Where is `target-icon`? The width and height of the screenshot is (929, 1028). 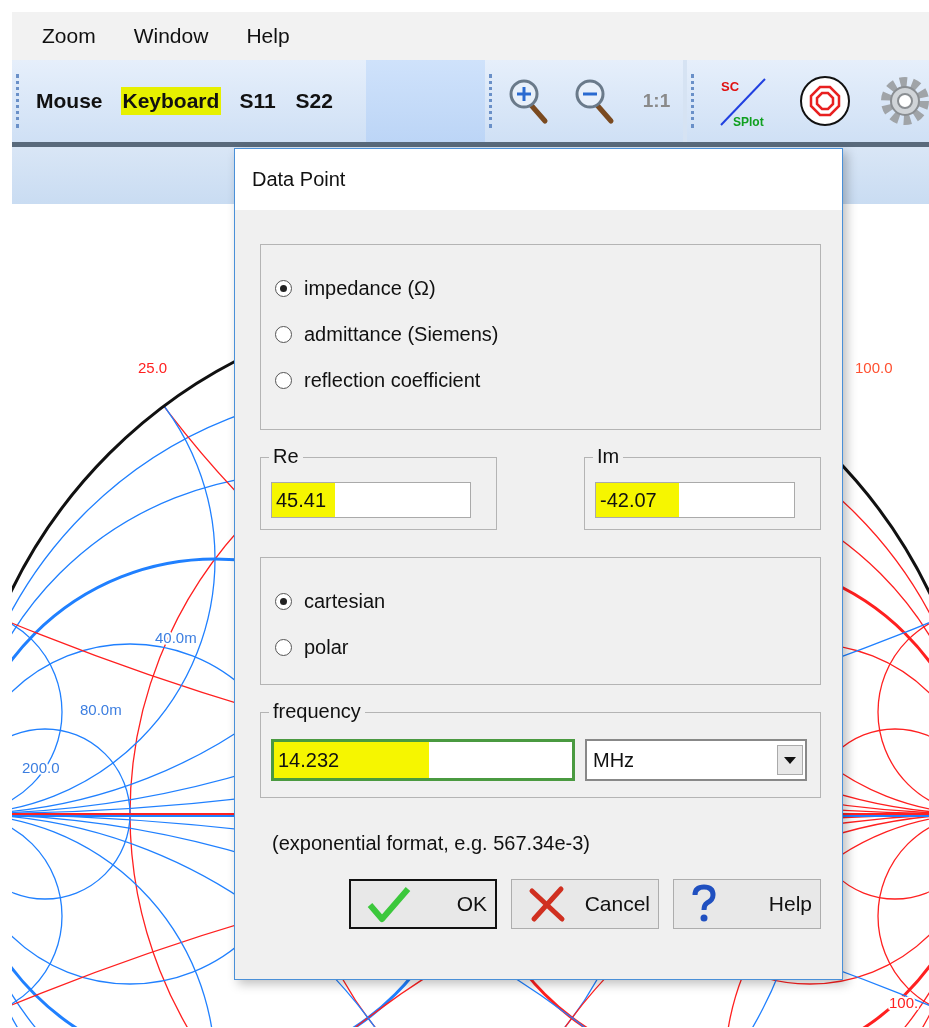
target-icon is located at coordinates (825, 101).